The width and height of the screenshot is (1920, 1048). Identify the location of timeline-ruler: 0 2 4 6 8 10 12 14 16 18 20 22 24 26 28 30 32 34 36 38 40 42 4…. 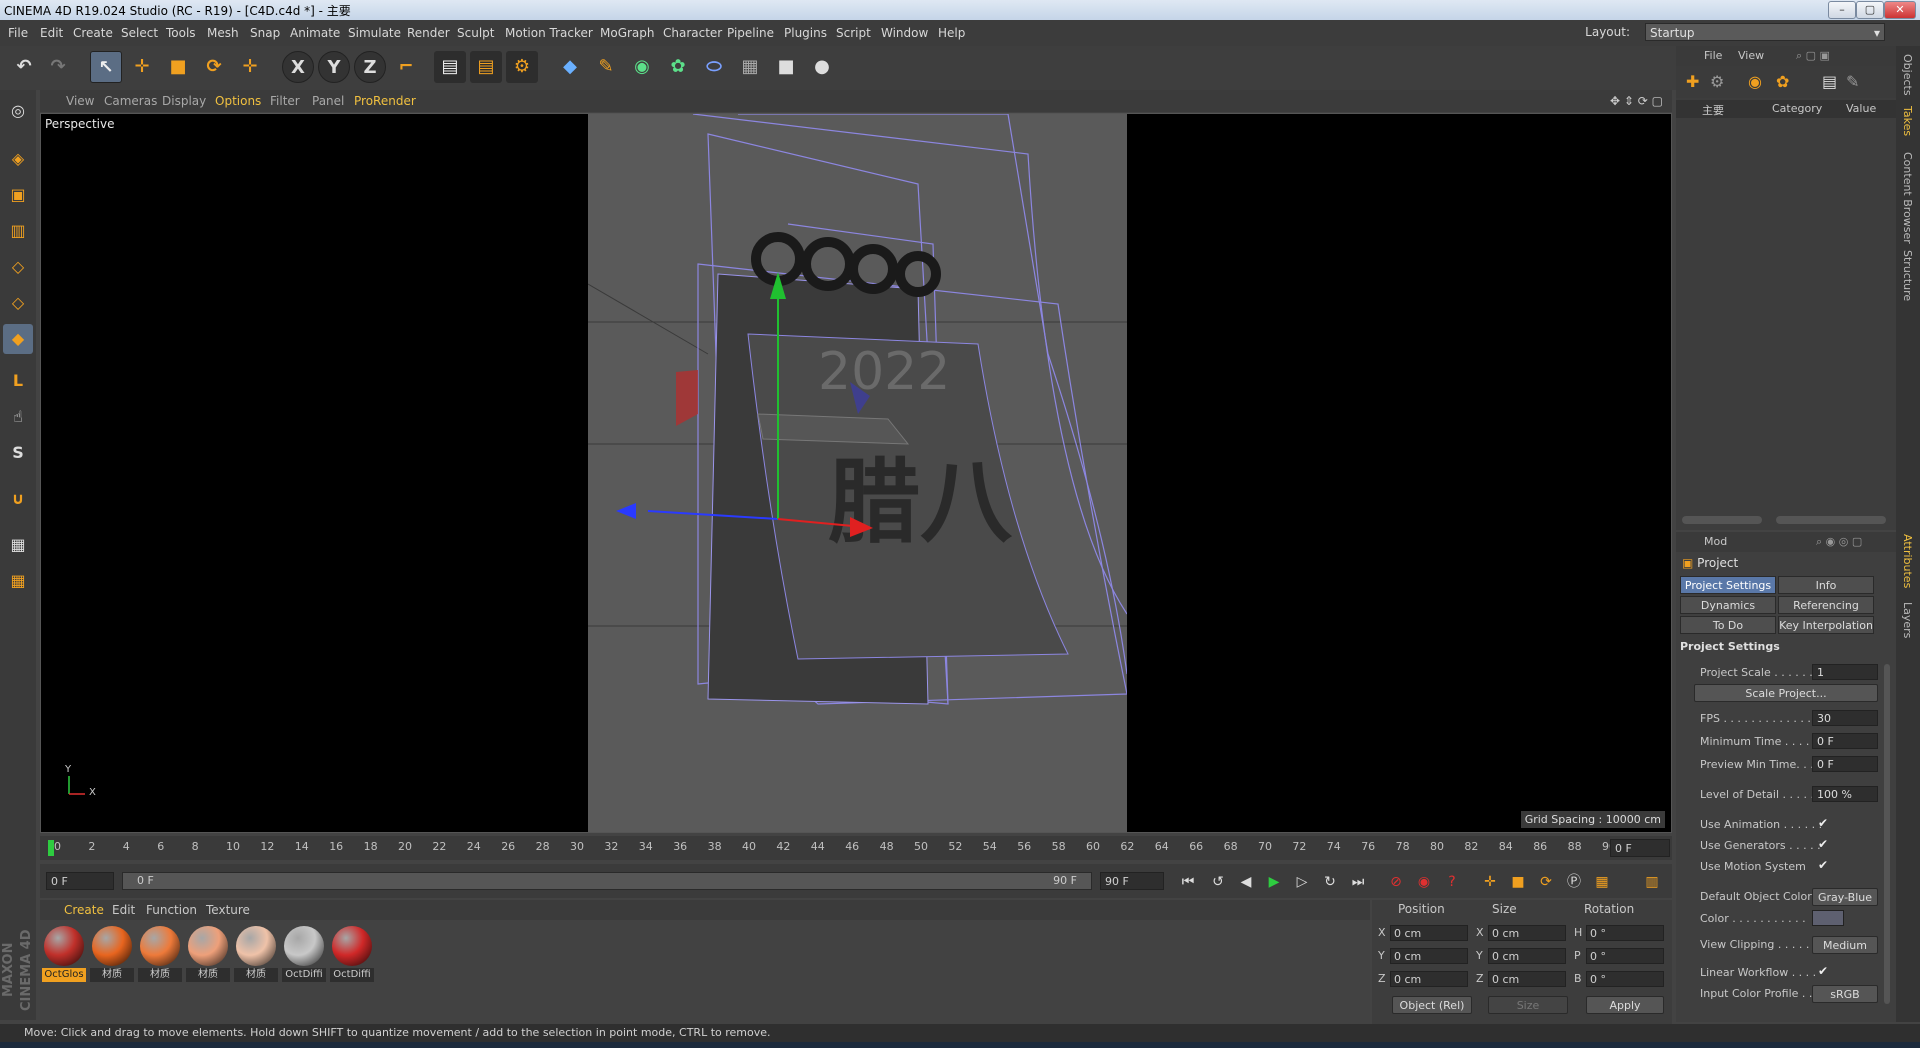
(856, 848).